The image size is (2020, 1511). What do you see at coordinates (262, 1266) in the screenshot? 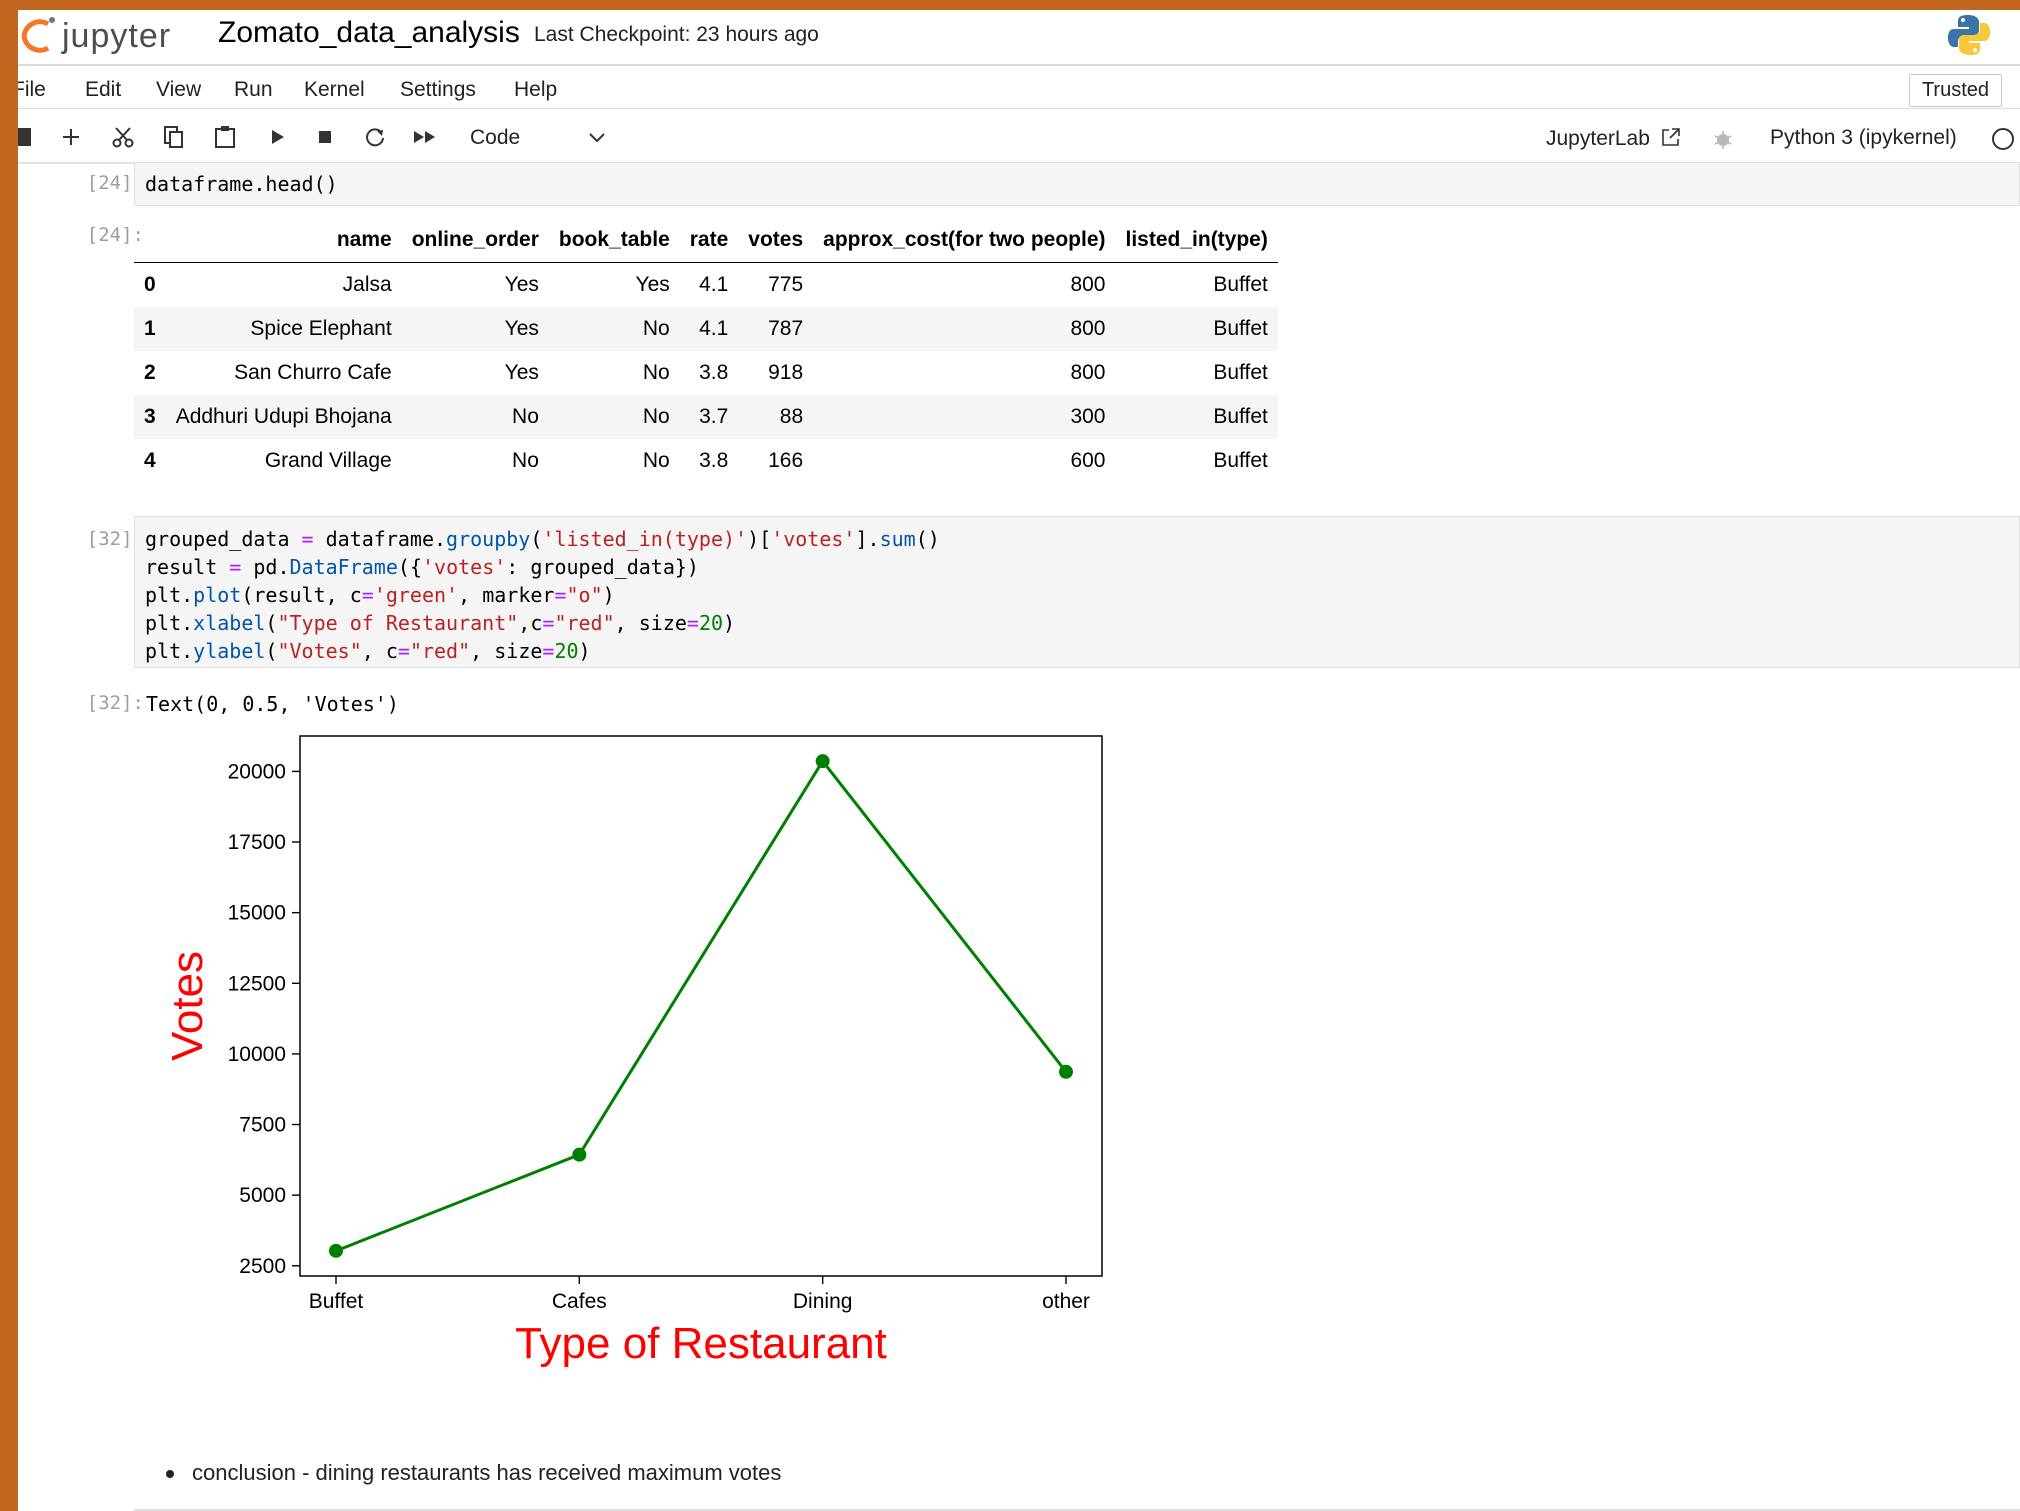
I see `y-tick-label: 2500` at bounding box center [262, 1266].